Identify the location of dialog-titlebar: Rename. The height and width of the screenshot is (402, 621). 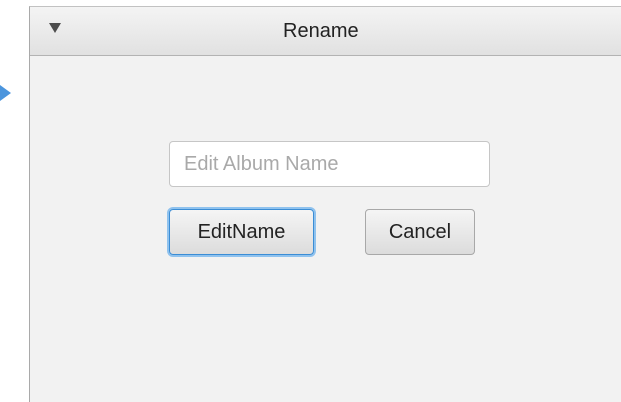
(325, 31).